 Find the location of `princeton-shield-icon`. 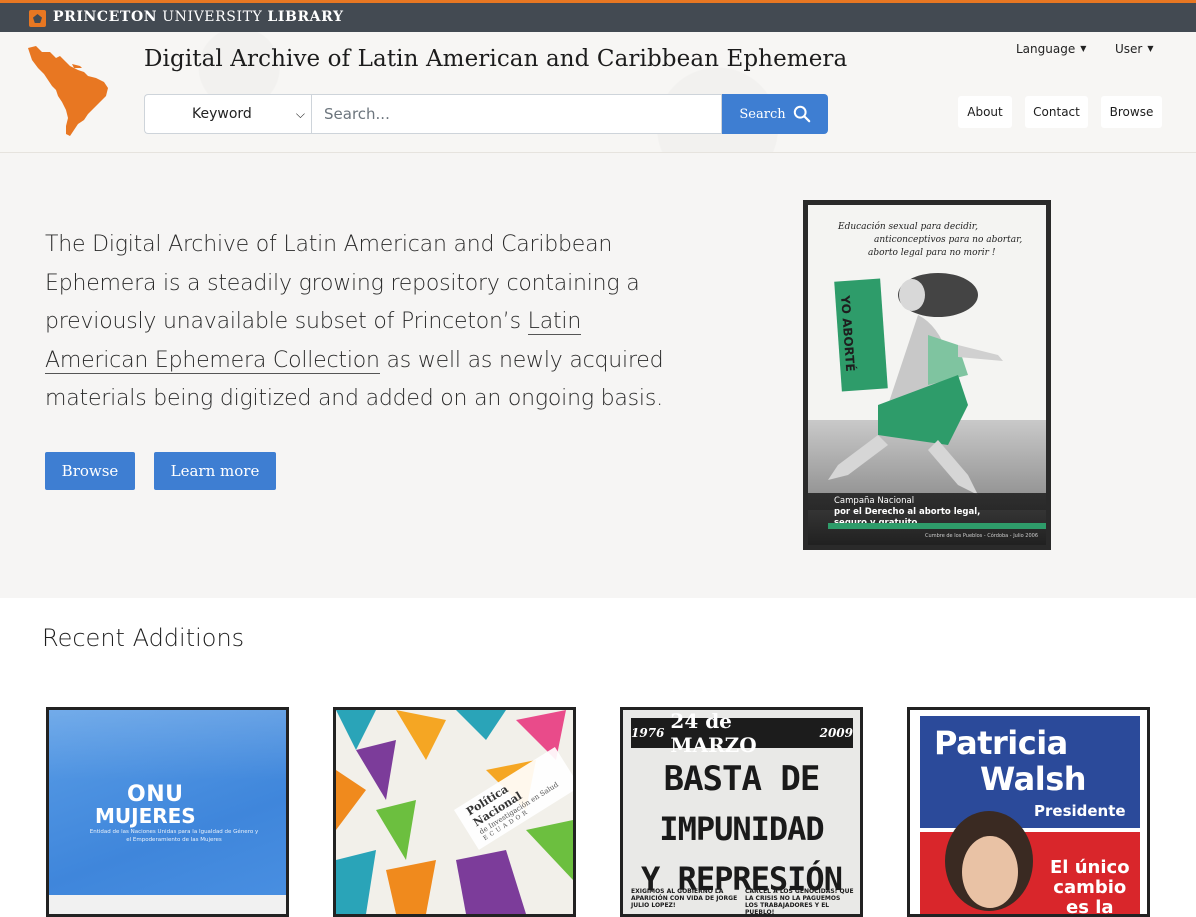

princeton-shield-icon is located at coordinates (37, 18).